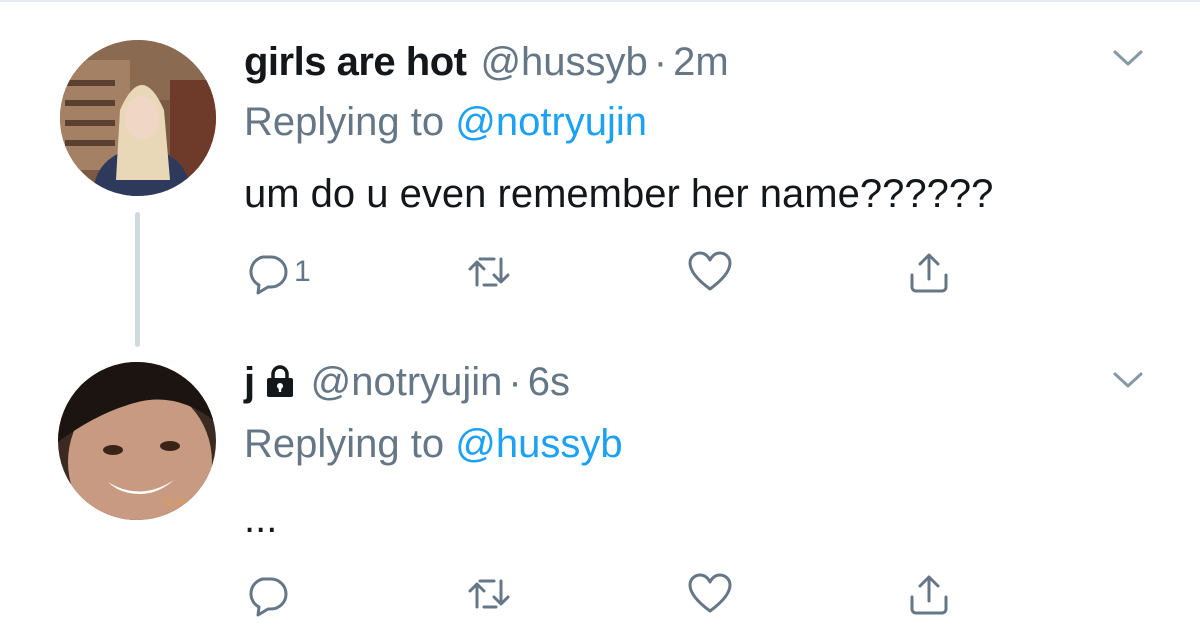 This screenshot has height=643, width=1200. Describe the element at coordinates (302, 271) in the screenshot. I see `reply-count: 1` at that location.